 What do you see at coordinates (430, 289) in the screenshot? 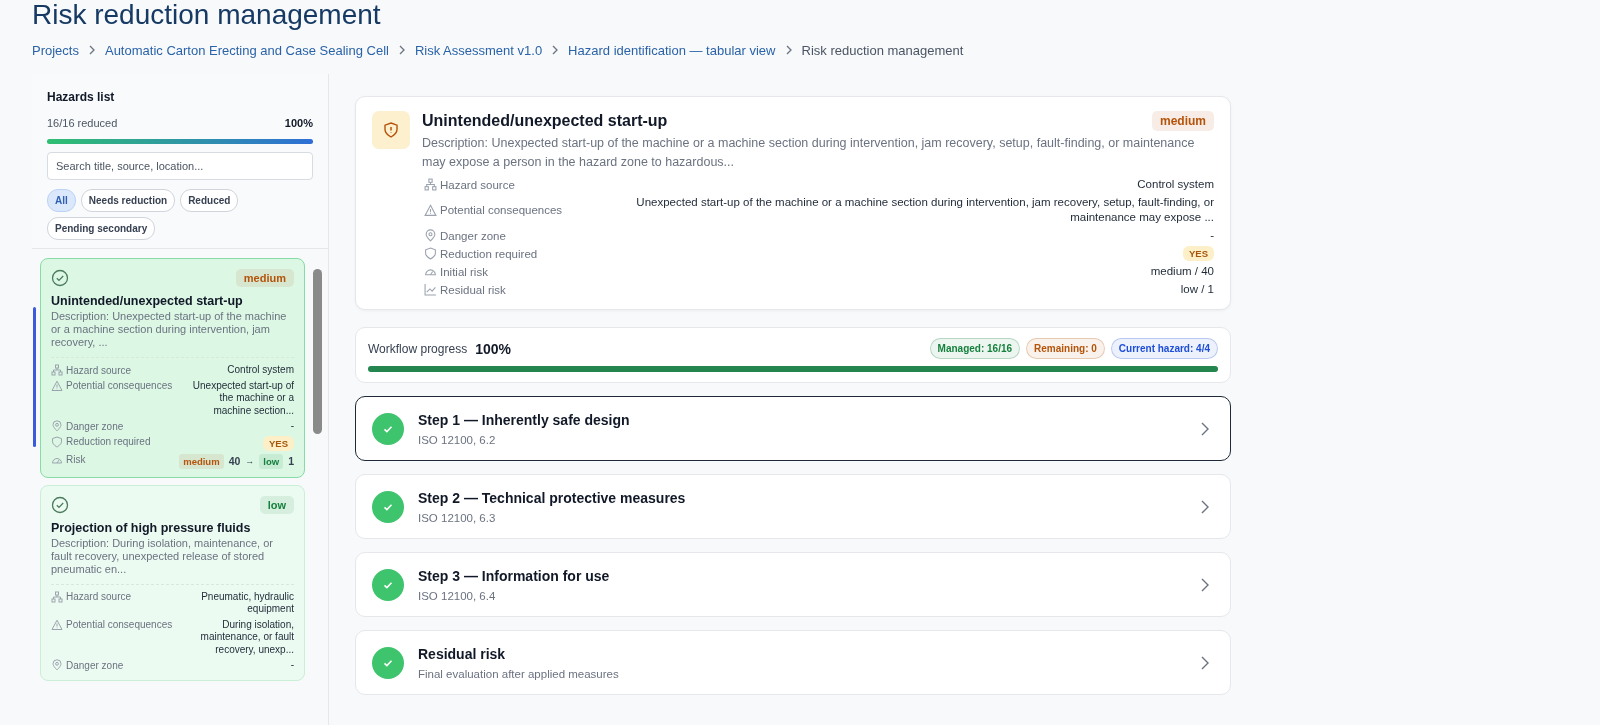
I see `trend-chart-icon` at bounding box center [430, 289].